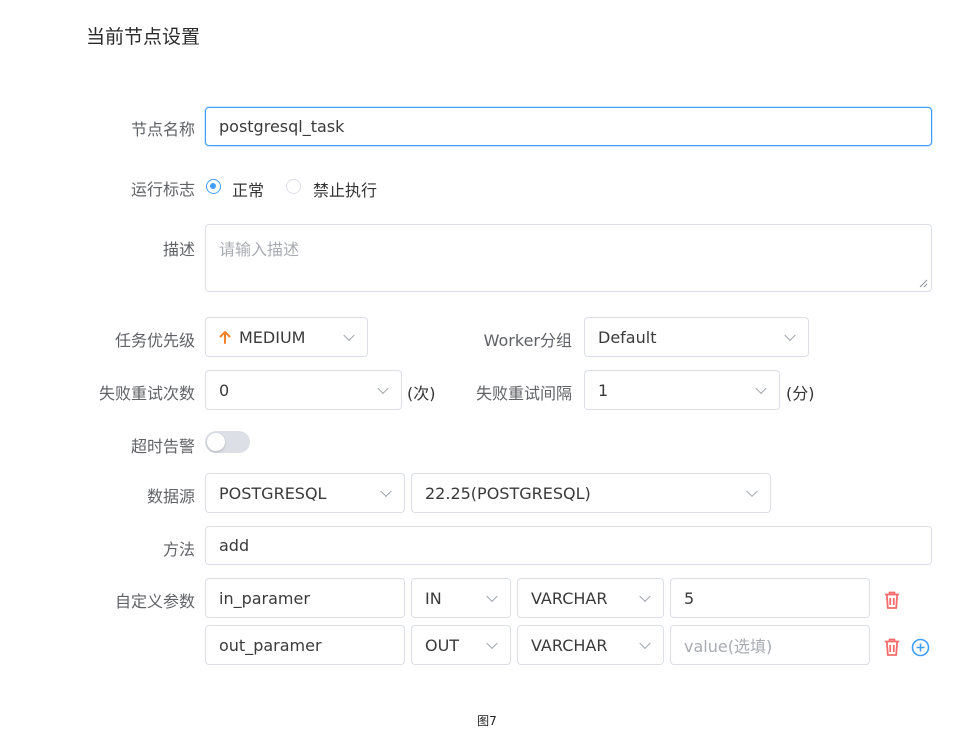  I want to click on run-flag-disabled-radio, so click(293, 186).